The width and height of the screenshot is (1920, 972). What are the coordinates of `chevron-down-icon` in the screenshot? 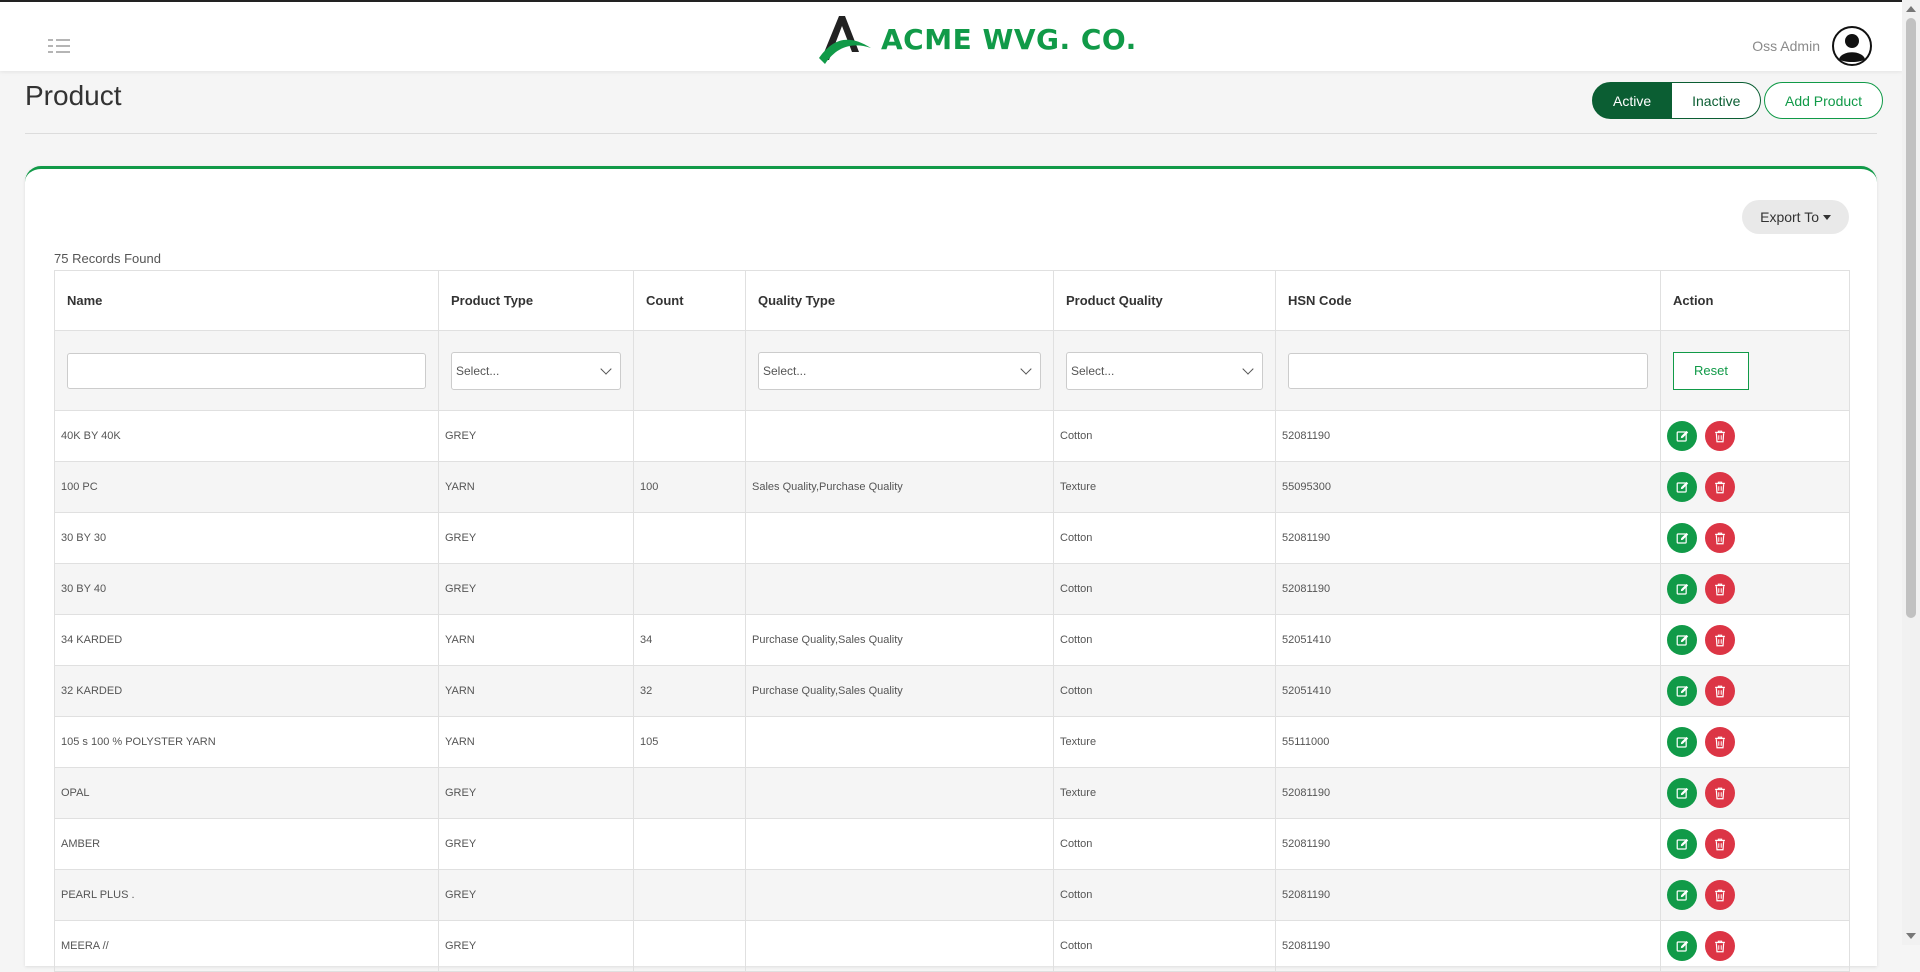 It's located at (606, 368).